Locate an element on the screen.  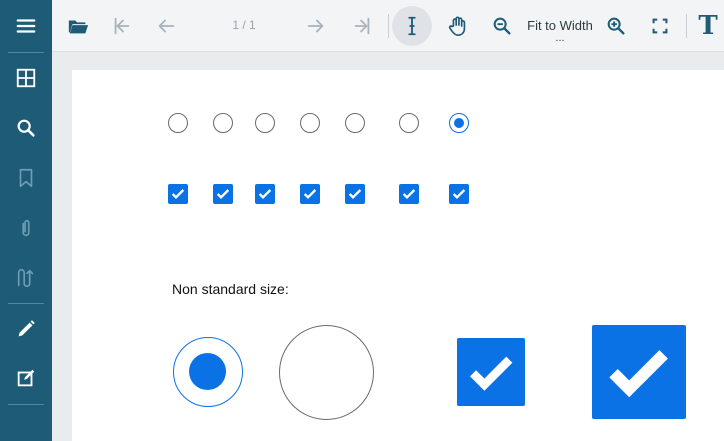
zoom-mode-select: Fit to Width is located at coordinates (560, 25).